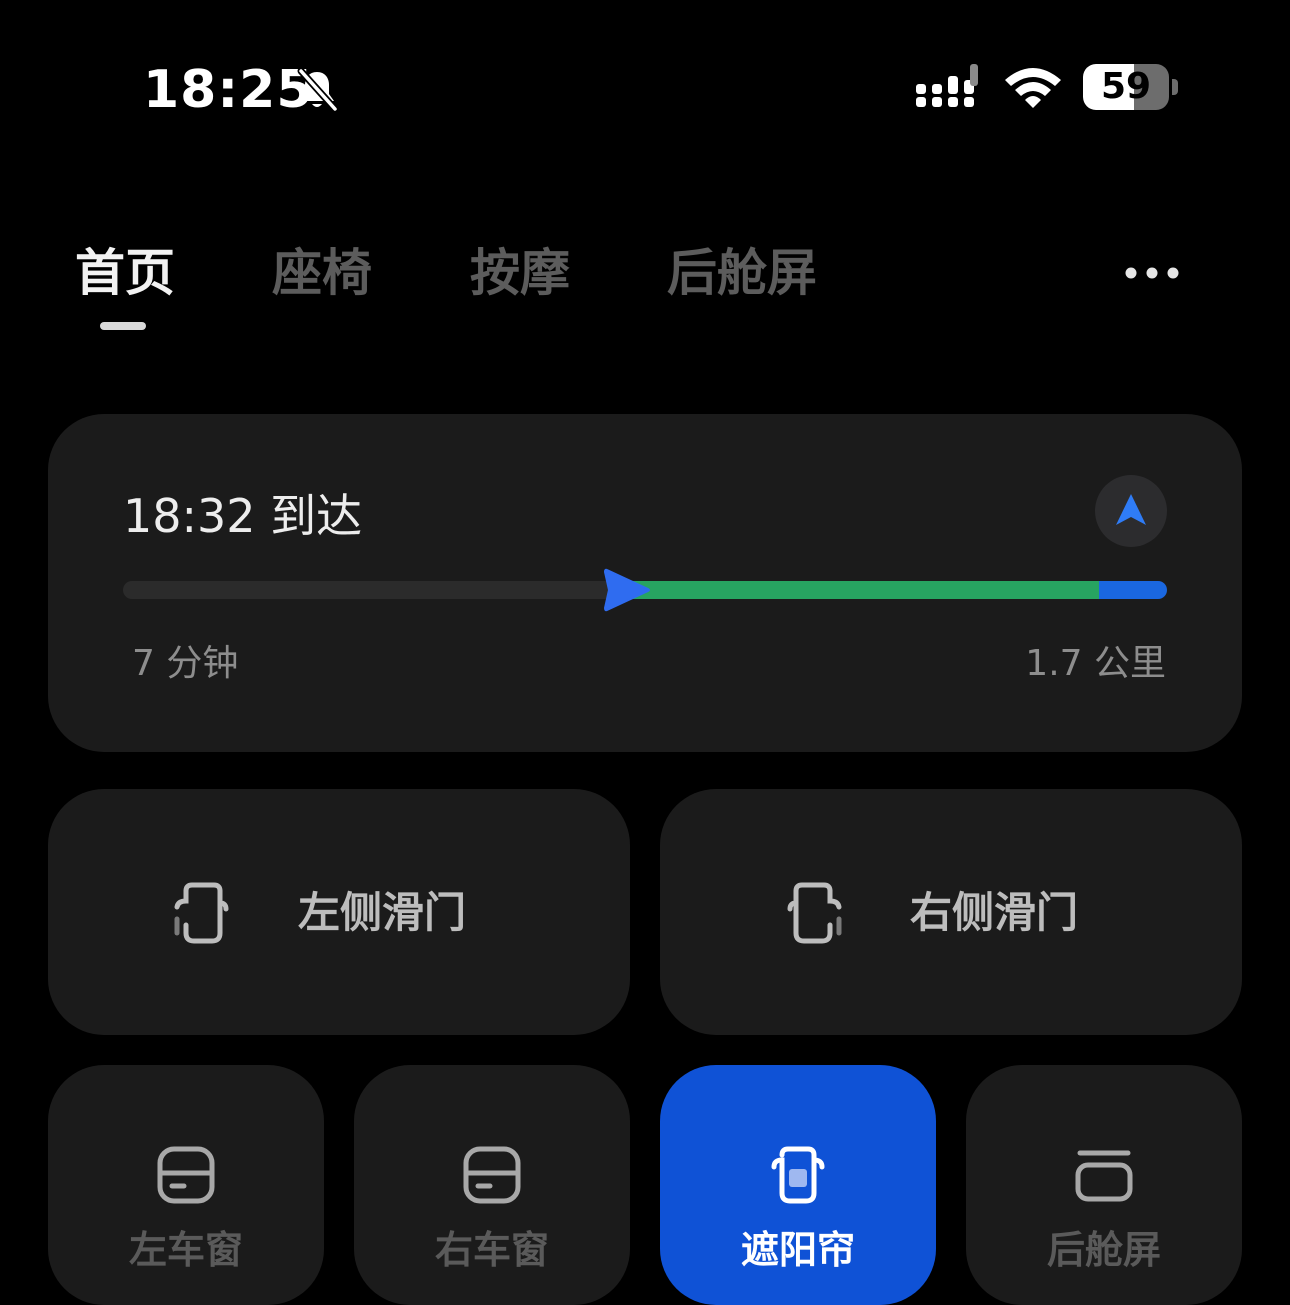  I want to click on sunshade-icon, so click(798, 1175).